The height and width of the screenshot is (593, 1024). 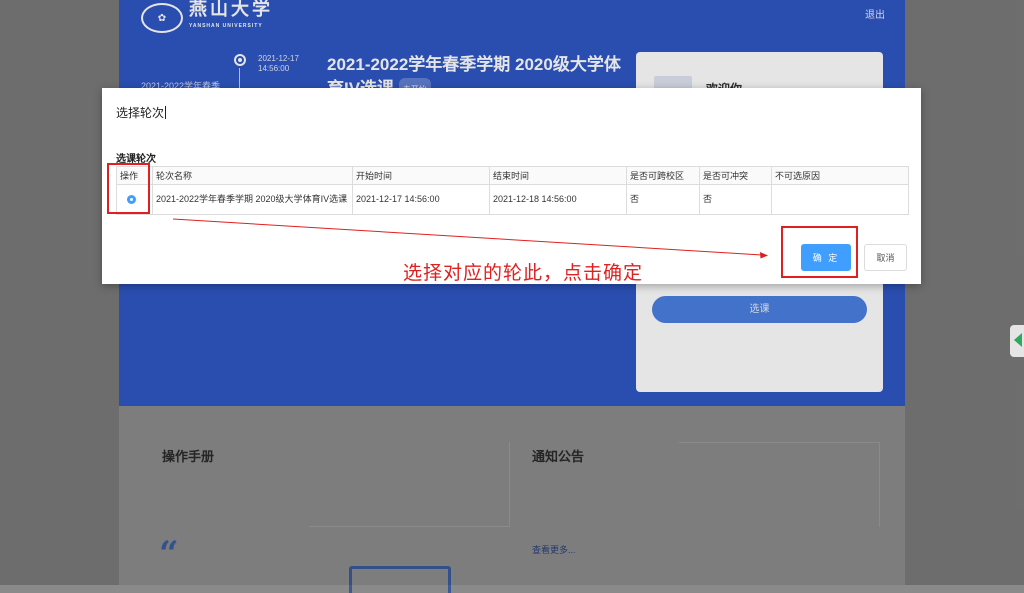 I want to click on arrow-head-icon, so click(x=764, y=255).